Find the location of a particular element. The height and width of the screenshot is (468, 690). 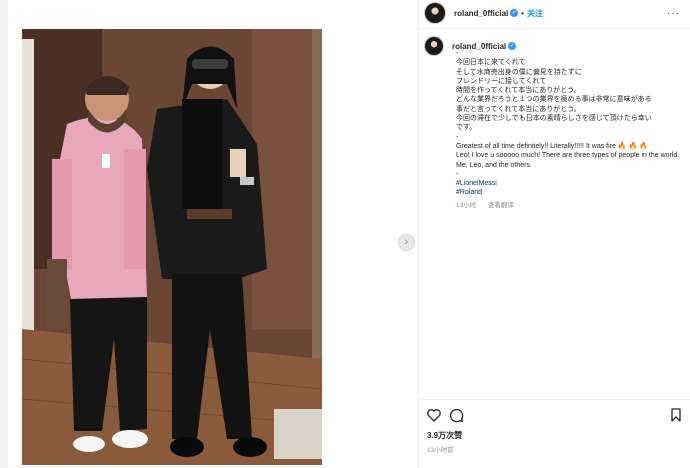

chevron-right-icon: › is located at coordinates (406, 242).